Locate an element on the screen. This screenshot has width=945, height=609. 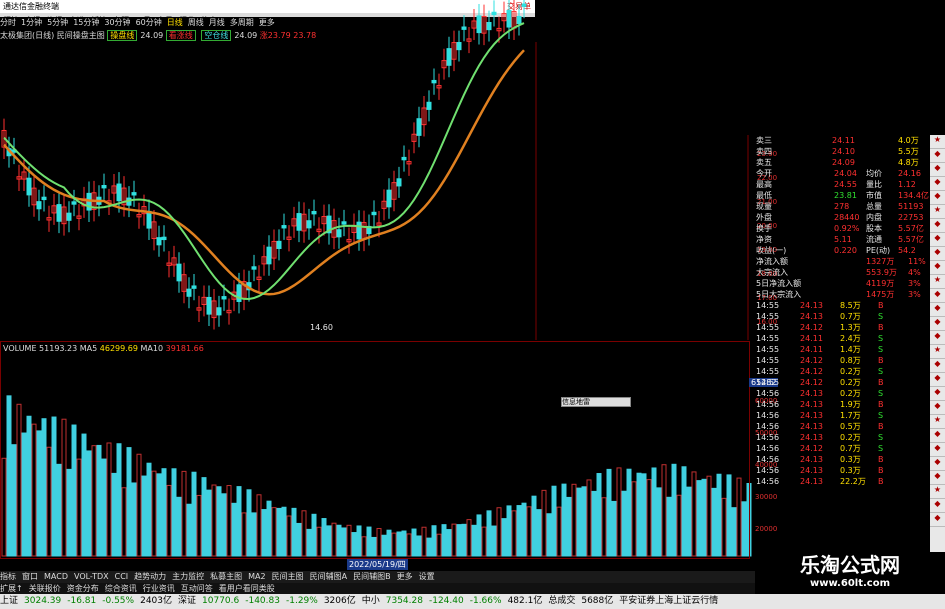
right-sidebar: ★ ◆ ◆ ◆ ◆ ★ ◆ ◆ ◆ ◆ ★ ◆ ◆ ◆ ◆ ★ ◆ ◆ ◆ ◆ ★ ◆ ◆ ◆ ◆ ★ ◆ ◆ is located at coordinates (937, 345).